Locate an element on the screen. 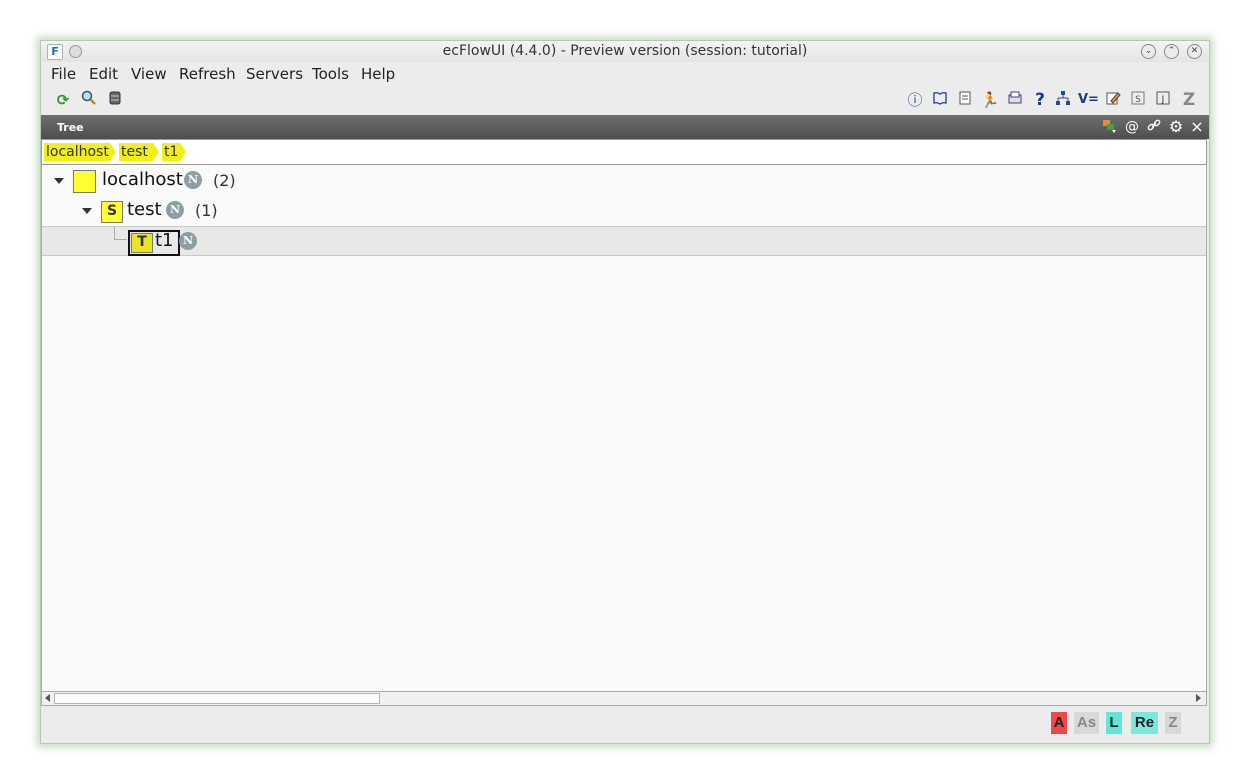 Image resolution: width=1248 pixels, height=783 pixels. panel-title: Tree is located at coordinates (70, 127).